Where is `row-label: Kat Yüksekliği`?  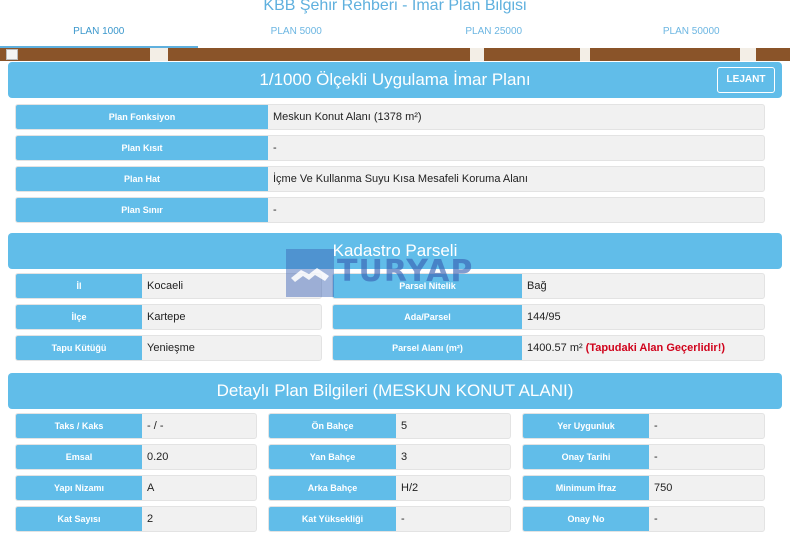
row-label: Kat Yüksekliği is located at coordinates (332, 519).